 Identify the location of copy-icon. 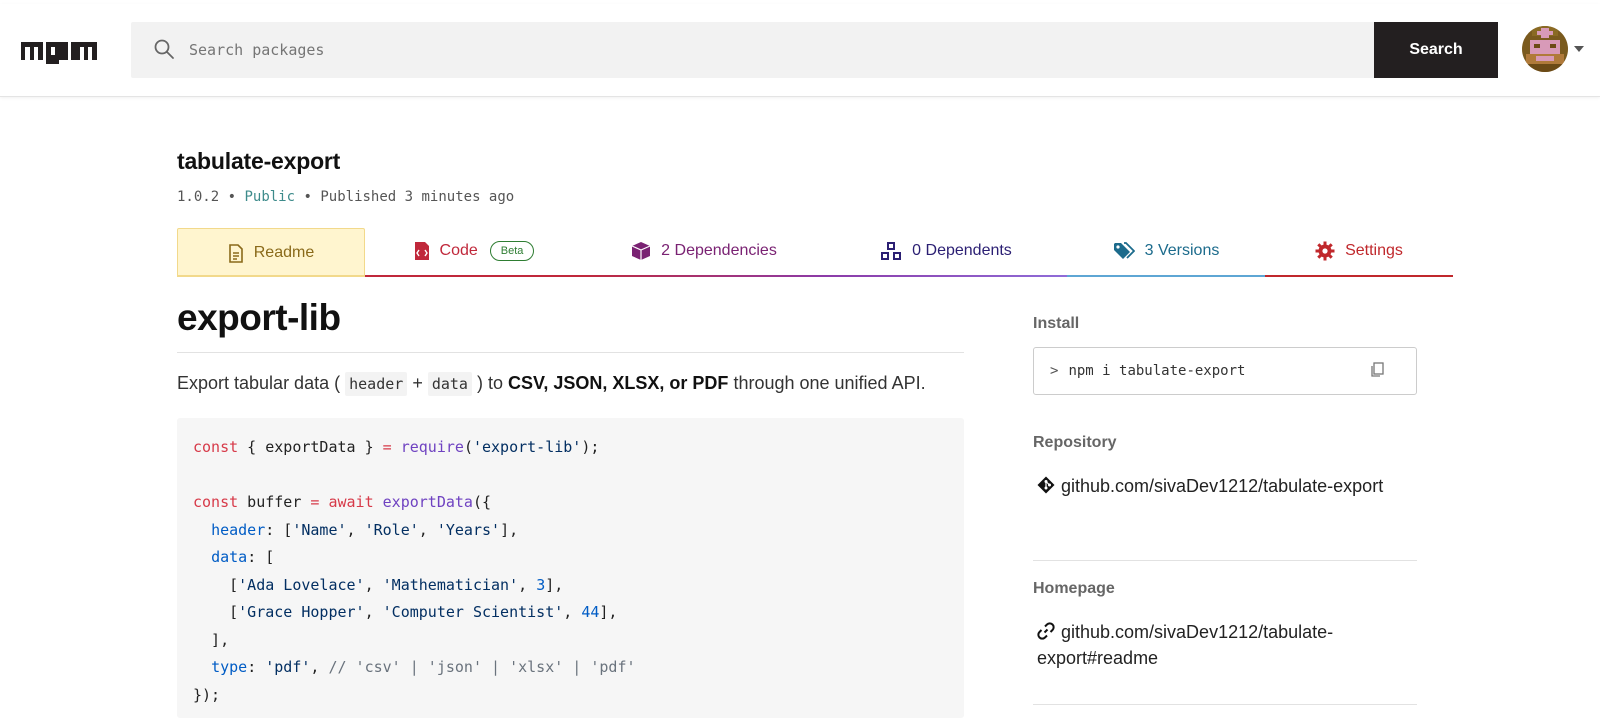
(1377, 370).